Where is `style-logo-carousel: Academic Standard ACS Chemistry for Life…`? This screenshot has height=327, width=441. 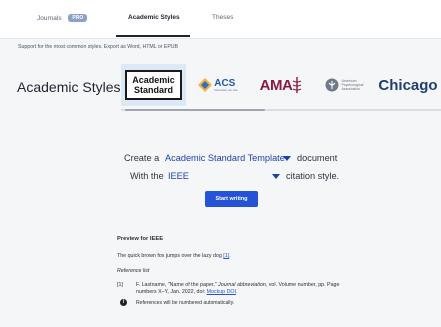
style-logo-carousel: Academic Standard ACS Chemistry for Life… is located at coordinates (281, 85).